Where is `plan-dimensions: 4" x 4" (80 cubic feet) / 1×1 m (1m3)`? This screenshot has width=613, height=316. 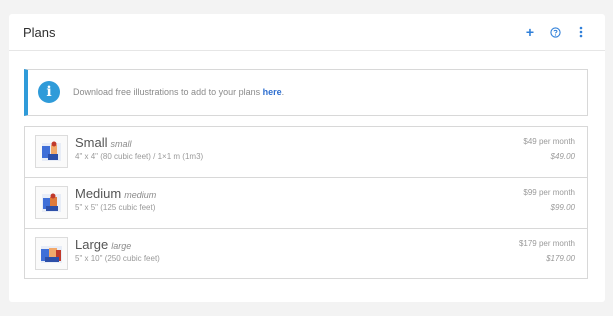 plan-dimensions: 4" x 4" (80 cubic feet) / 1×1 m (1m3) is located at coordinates (139, 156).